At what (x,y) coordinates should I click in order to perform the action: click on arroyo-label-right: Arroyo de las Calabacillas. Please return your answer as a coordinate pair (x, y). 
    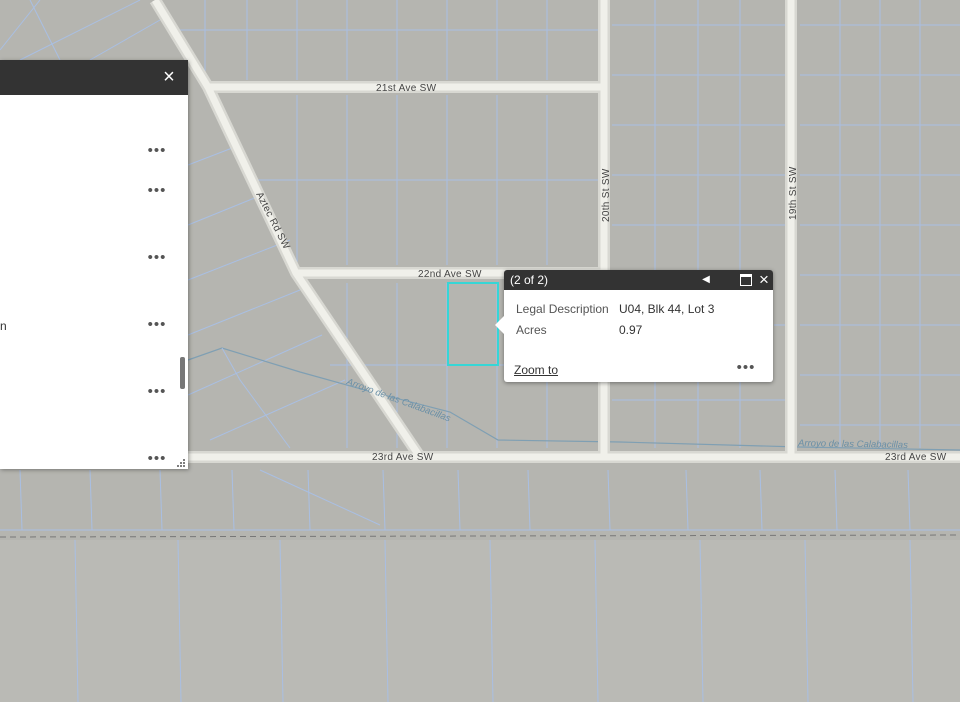
    Looking at the image, I should click on (852, 444).